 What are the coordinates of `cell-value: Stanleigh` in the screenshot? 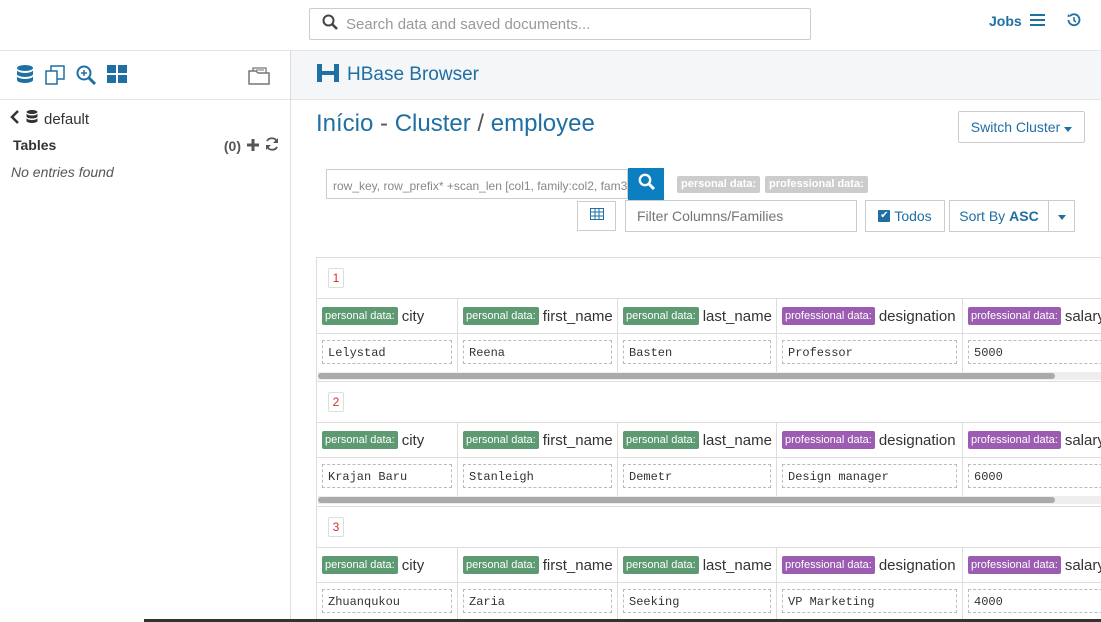 It's located at (537, 476).